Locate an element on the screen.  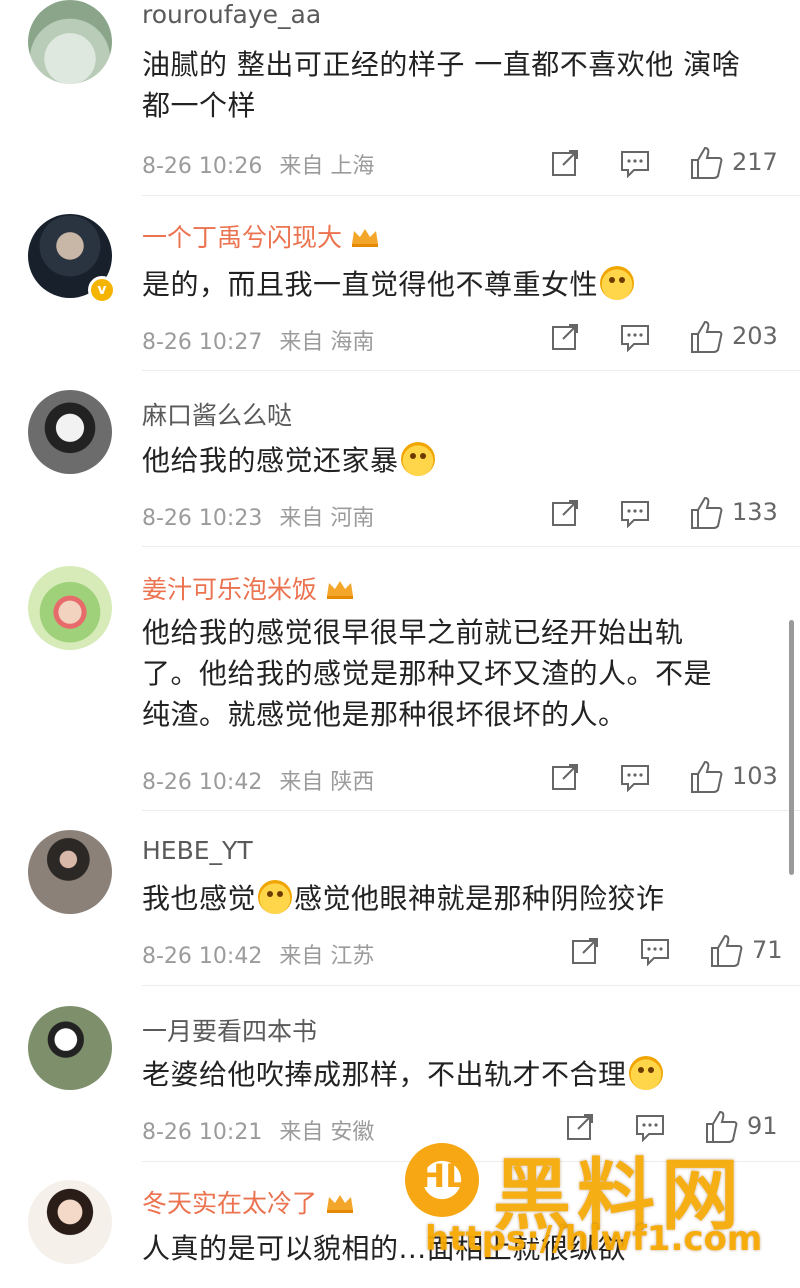
comment-line: 他给我的感觉很早很早之前就已经开始出轨 is located at coordinates (413, 632).